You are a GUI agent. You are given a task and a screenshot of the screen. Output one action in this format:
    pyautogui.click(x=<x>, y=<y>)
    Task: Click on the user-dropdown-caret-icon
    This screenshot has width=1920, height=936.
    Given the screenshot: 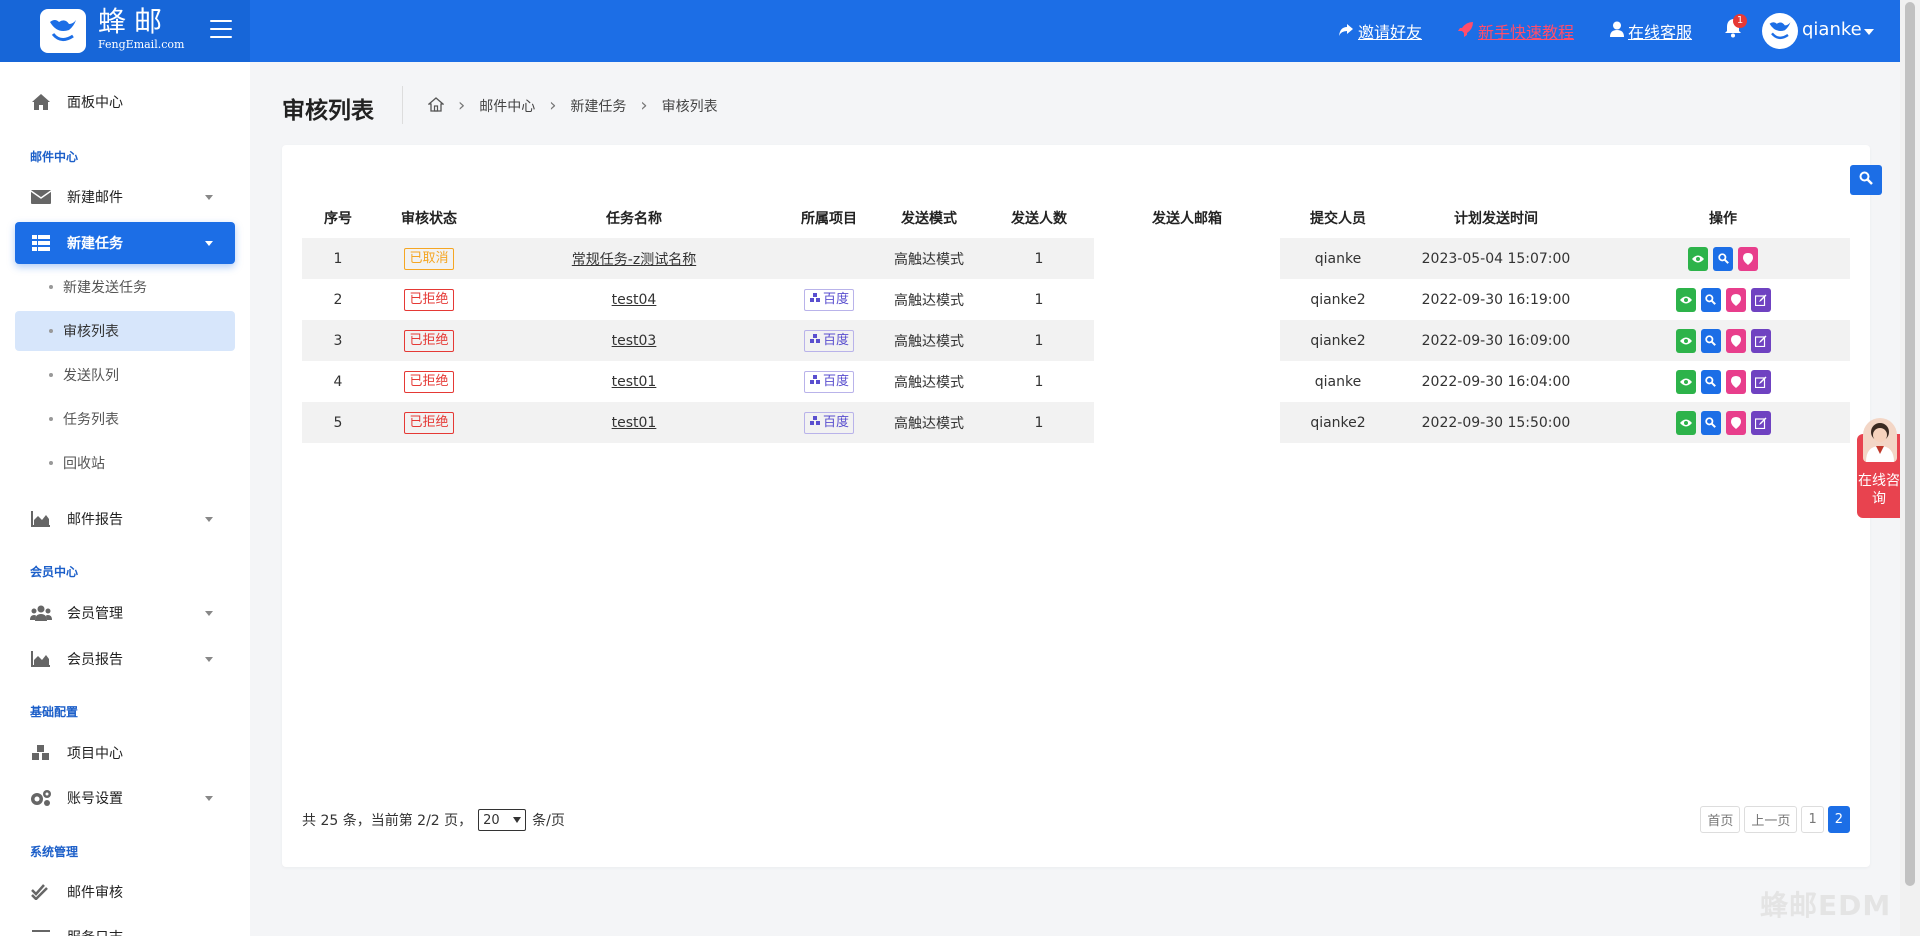 What is the action you would take?
    pyautogui.click(x=1869, y=32)
    